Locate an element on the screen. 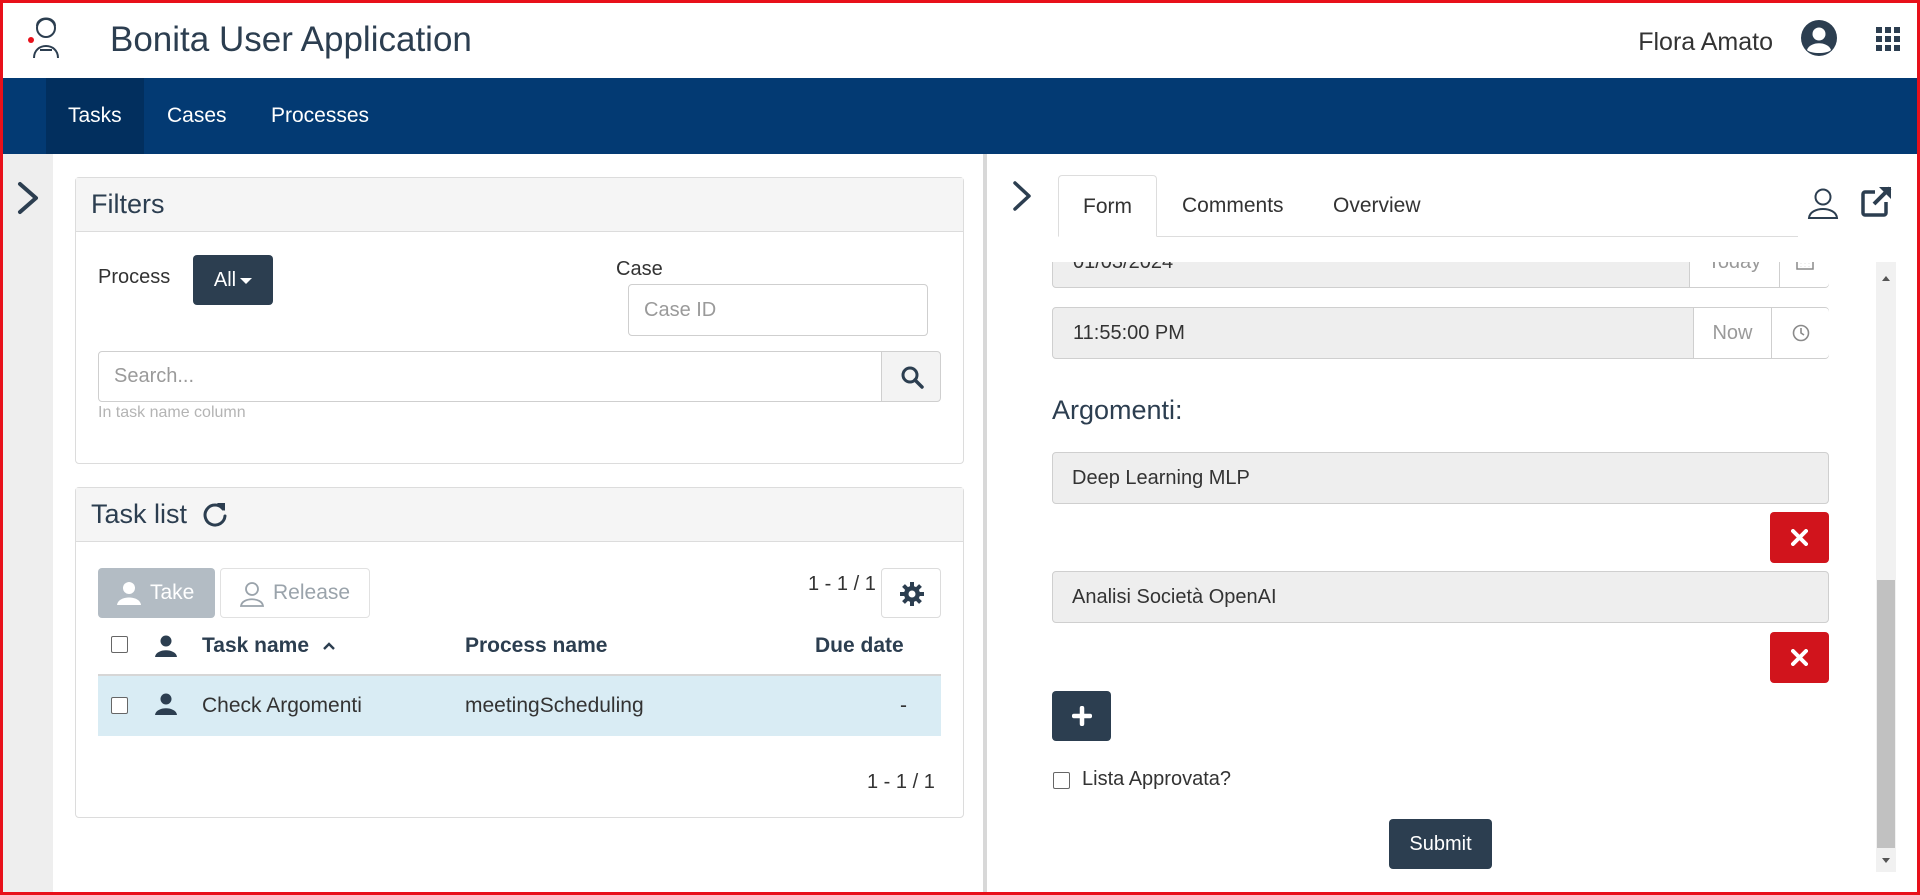  row-due-date: - is located at coordinates (903, 705).